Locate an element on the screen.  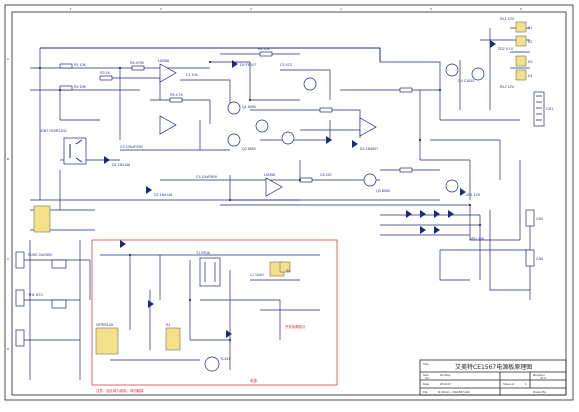
label-fuse: FUSE 2A/250V is located at coordinates (40, 255).